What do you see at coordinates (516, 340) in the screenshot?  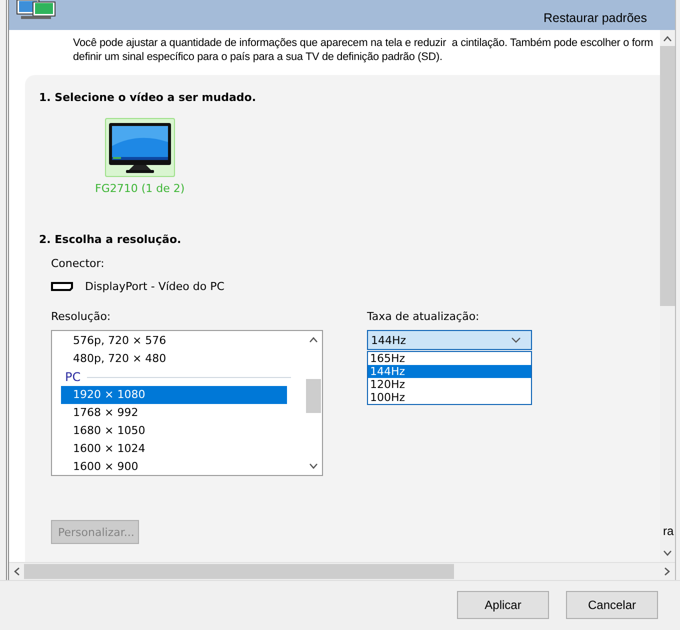 I see `chevron-down-icon` at bounding box center [516, 340].